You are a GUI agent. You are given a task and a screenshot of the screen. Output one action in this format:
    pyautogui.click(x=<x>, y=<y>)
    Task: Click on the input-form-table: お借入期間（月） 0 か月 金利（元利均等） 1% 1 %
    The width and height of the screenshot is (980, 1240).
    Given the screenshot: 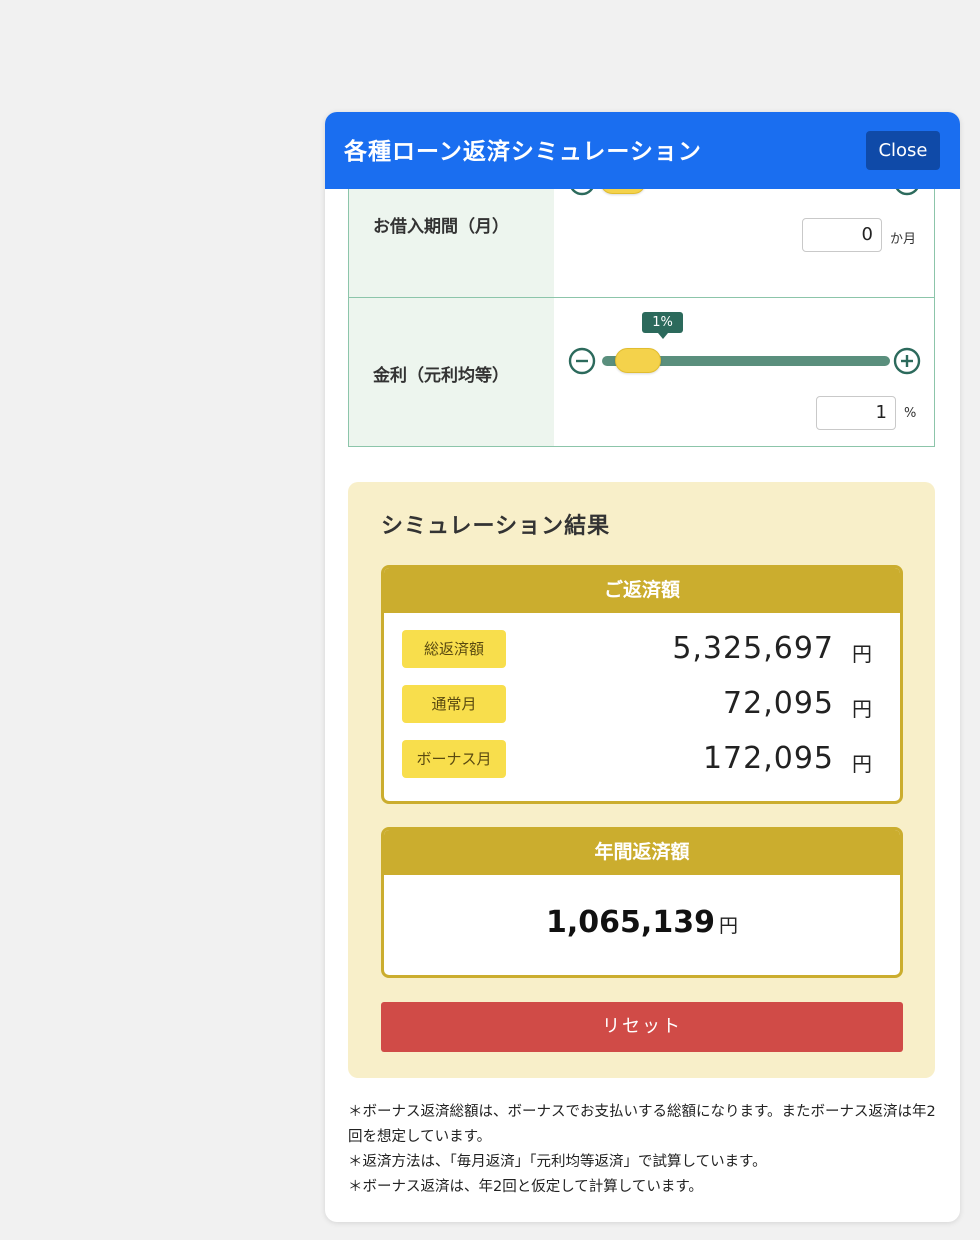 What is the action you would take?
    pyautogui.click(x=641, y=299)
    